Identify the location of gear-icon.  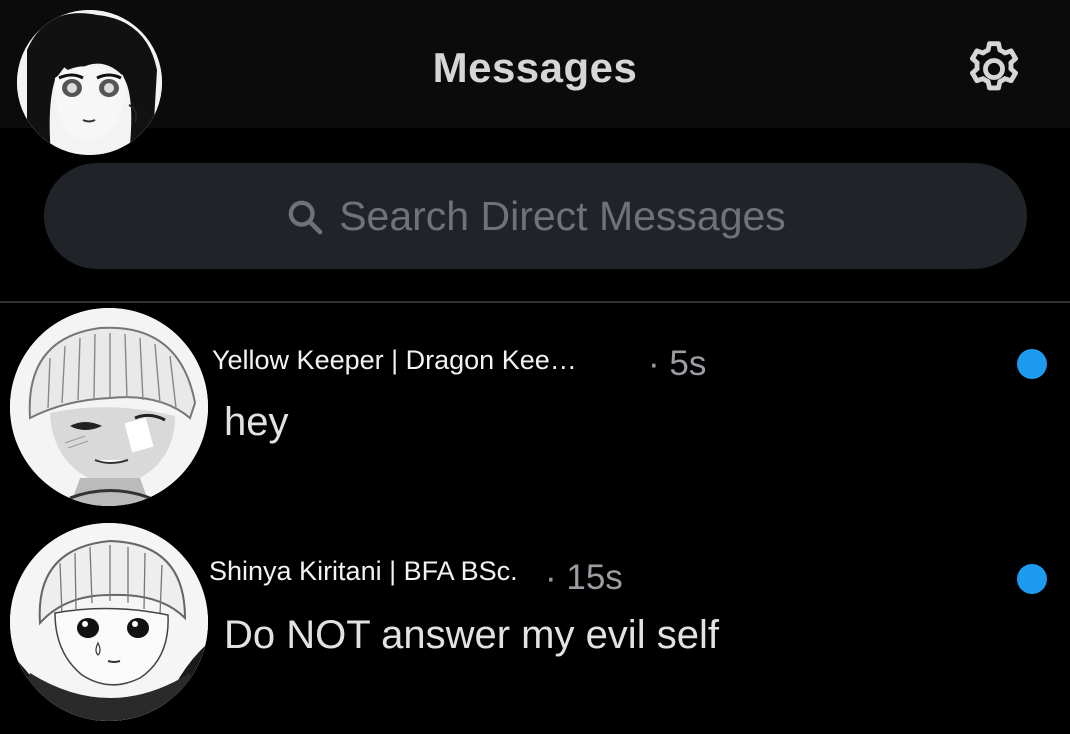
(994, 66).